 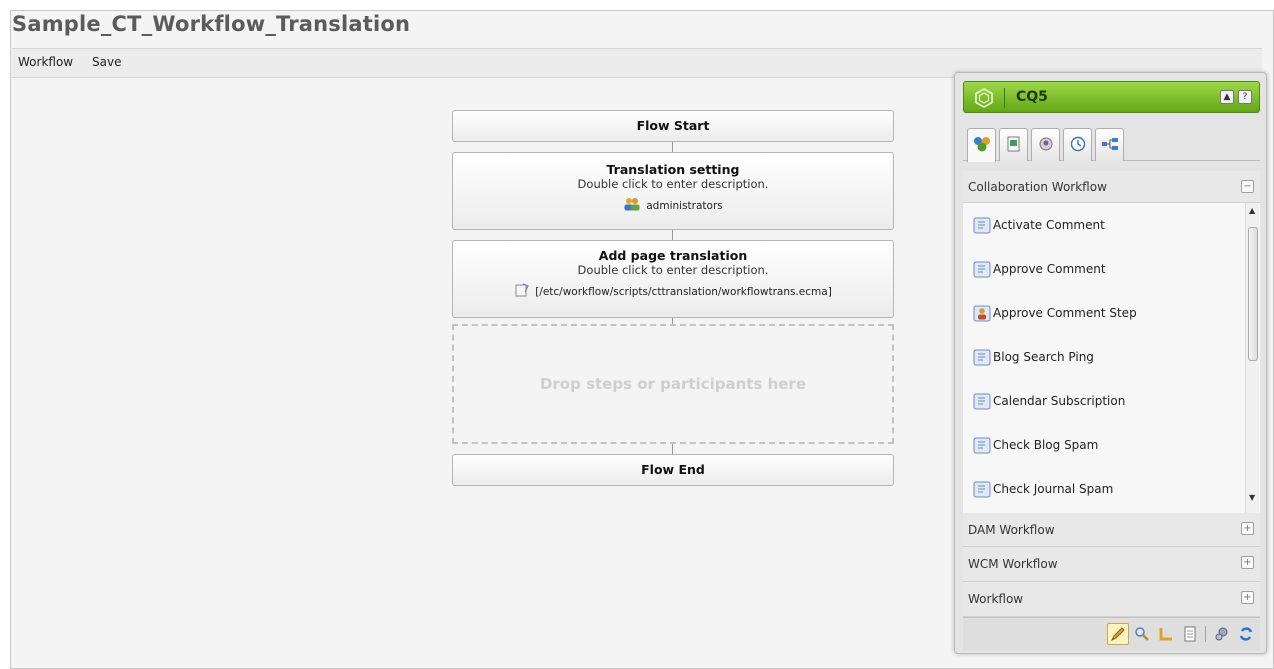 I want to click on properties-icon, so click(x=1190, y=634).